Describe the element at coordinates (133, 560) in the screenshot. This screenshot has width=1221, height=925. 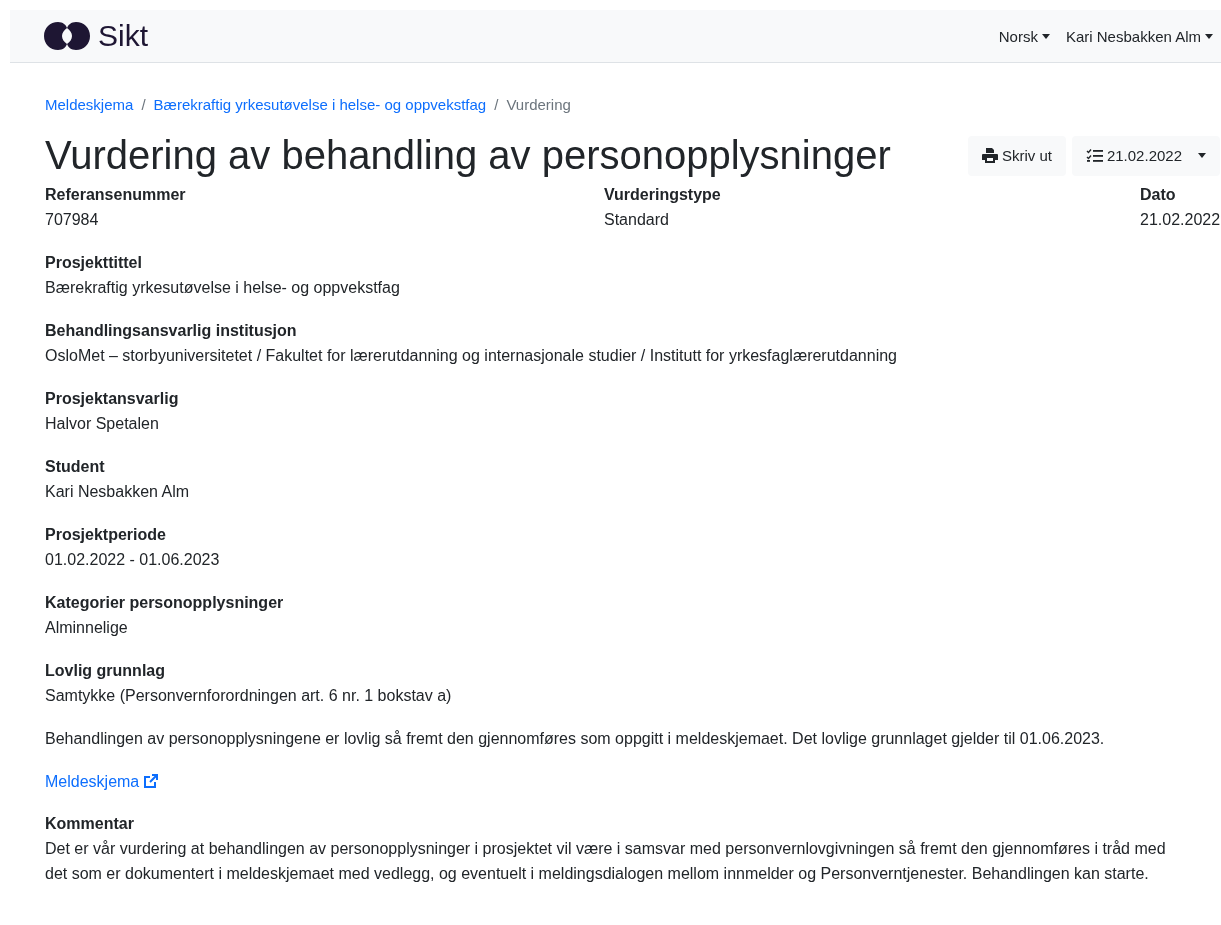
I see `field-value: 01.02.2022 - 01.06.2023` at that location.